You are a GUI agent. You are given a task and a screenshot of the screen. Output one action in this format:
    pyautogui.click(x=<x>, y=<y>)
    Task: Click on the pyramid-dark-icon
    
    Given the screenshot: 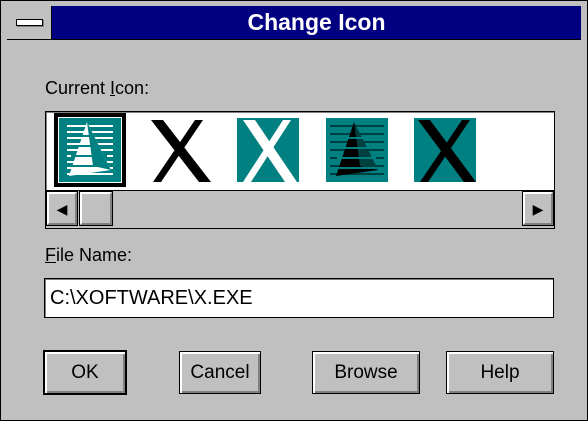 What is the action you would take?
    pyautogui.click(x=357, y=150)
    